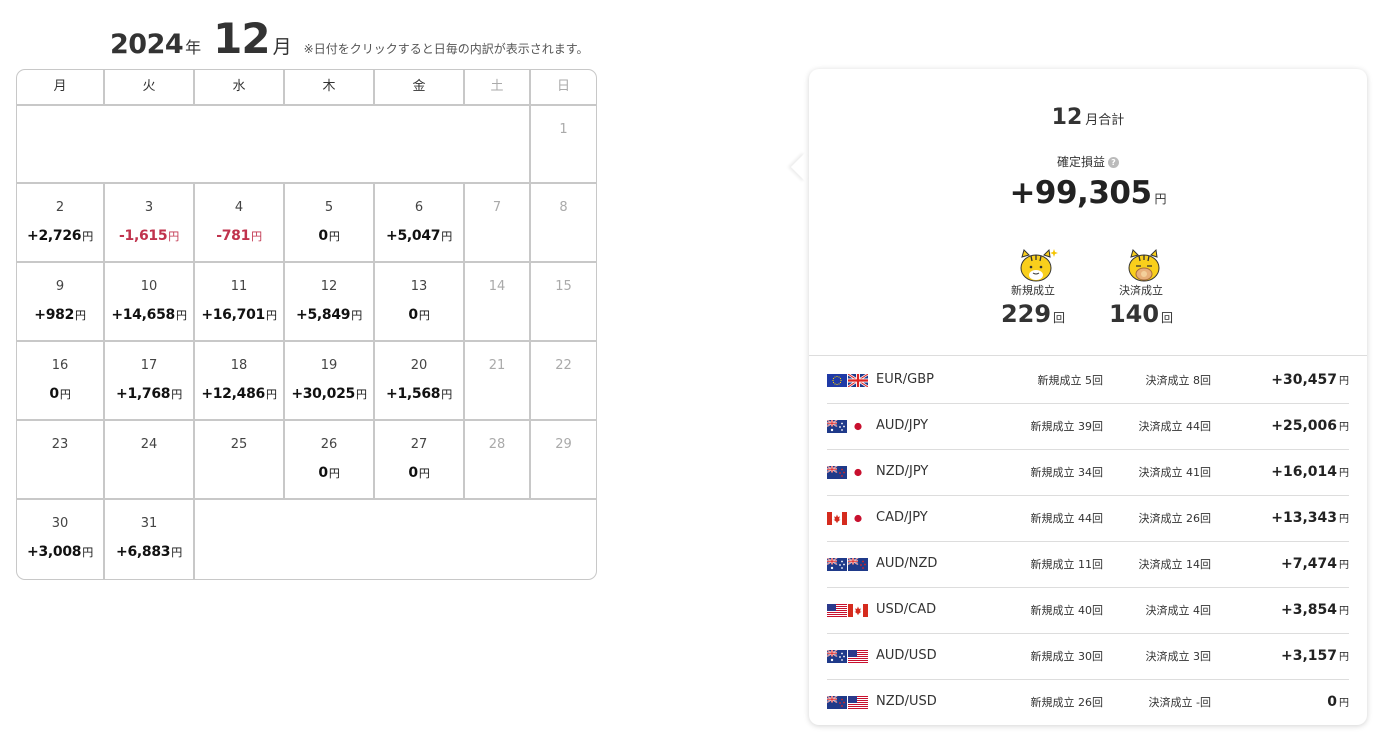 Image resolution: width=1380 pixels, height=742 pixels. What do you see at coordinates (498, 460) in the screenshot?
I see `calendar-day-28: 28` at bounding box center [498, 460].